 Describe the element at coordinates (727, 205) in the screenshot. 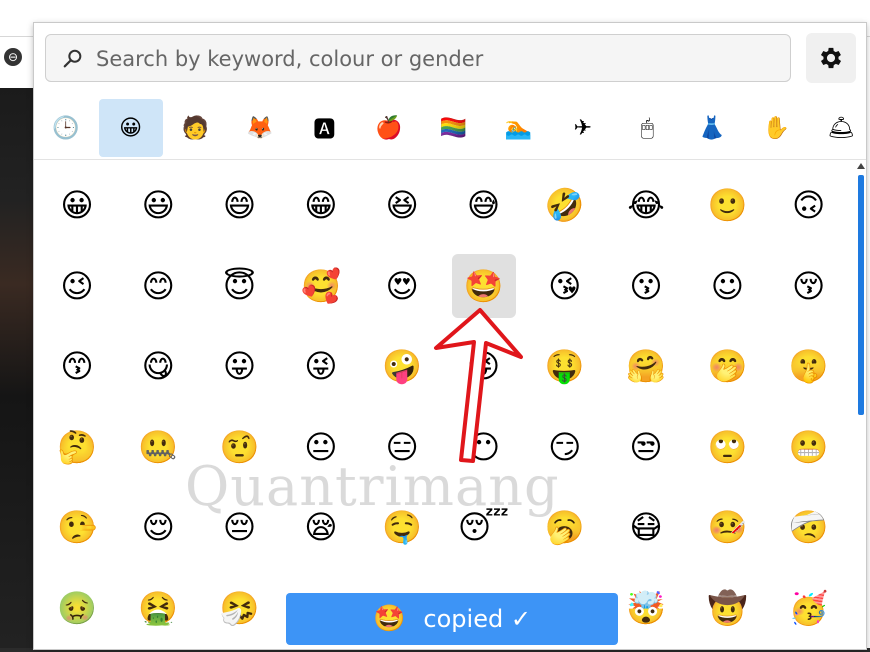

I see `emoji-button: 🙂` at that location.